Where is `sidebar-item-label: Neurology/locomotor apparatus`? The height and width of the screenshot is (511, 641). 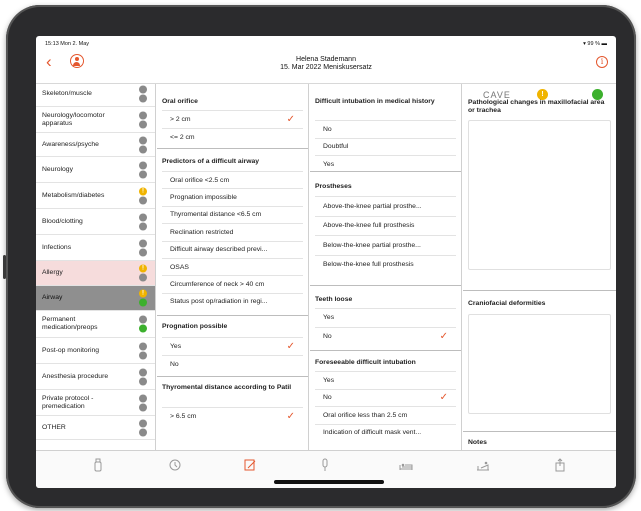 sidebar-item-label: Neurology/locomotor apparatus is located at coordinates (73, 119).